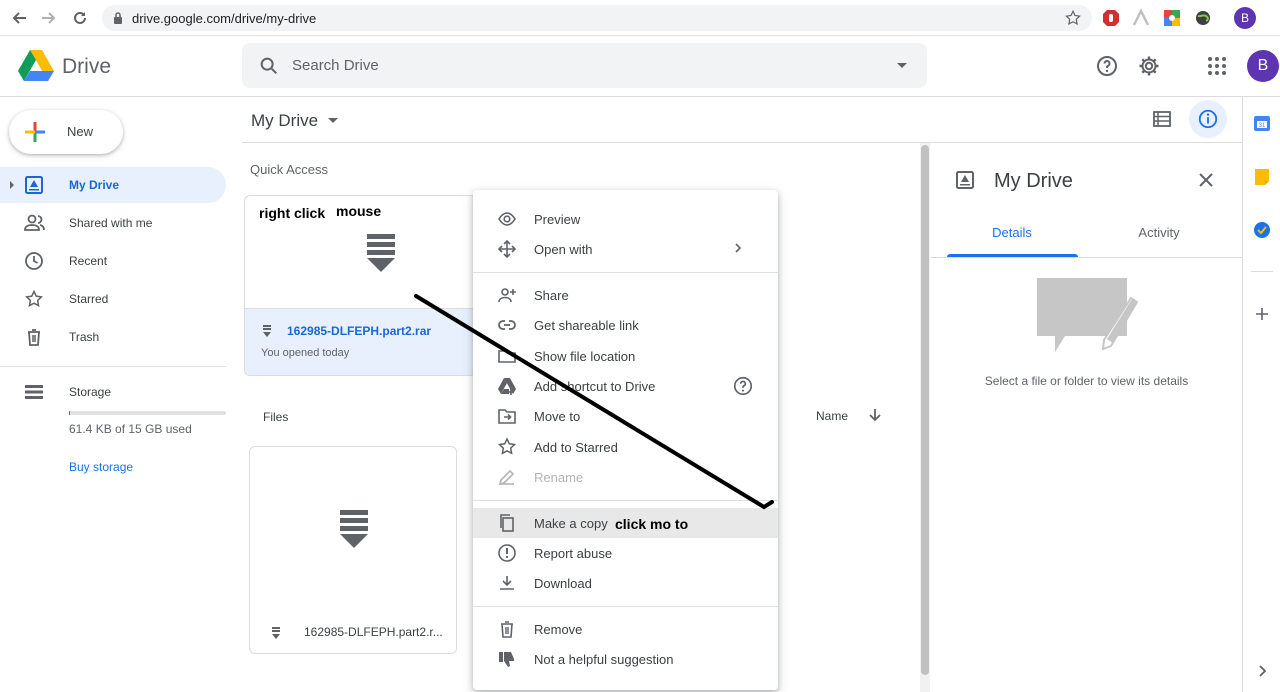 This screenshot has height=692, width=1280. I want to click on storage-used-text: 61.4 KB of 15 GB used, so click(130, 429).